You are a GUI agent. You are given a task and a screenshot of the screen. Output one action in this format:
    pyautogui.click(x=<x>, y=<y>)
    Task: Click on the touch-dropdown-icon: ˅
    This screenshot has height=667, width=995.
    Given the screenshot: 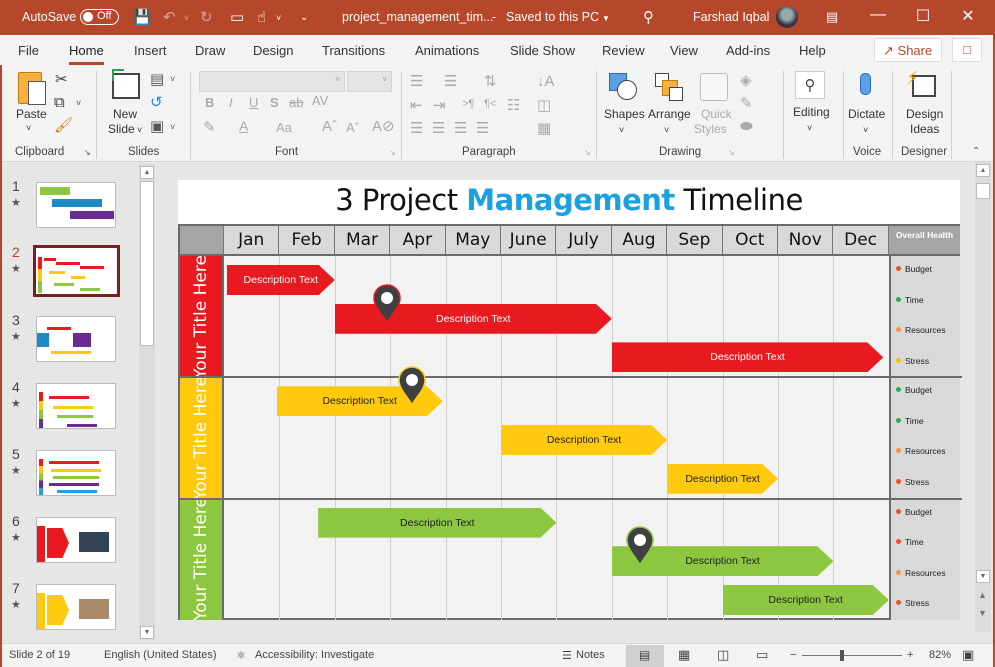 What is the action you would take?
    pyautogui.click(x=278, y=18)
    